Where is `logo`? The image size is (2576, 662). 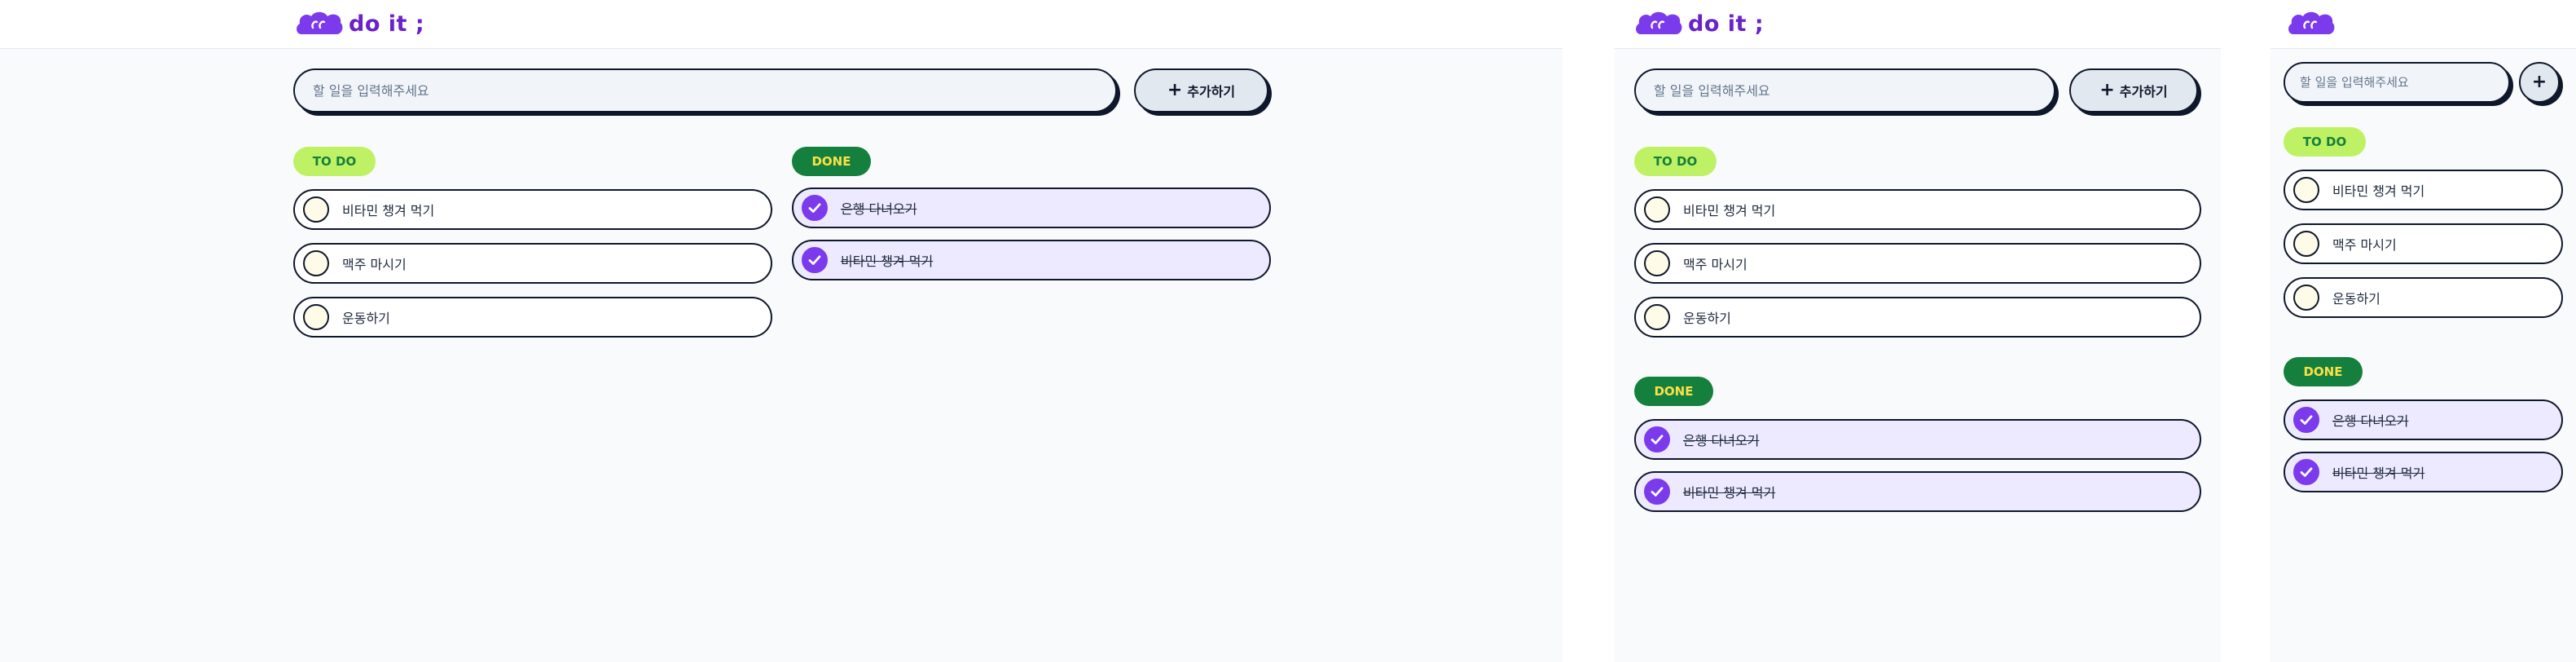
logo is located at coordinates (2311, 24).